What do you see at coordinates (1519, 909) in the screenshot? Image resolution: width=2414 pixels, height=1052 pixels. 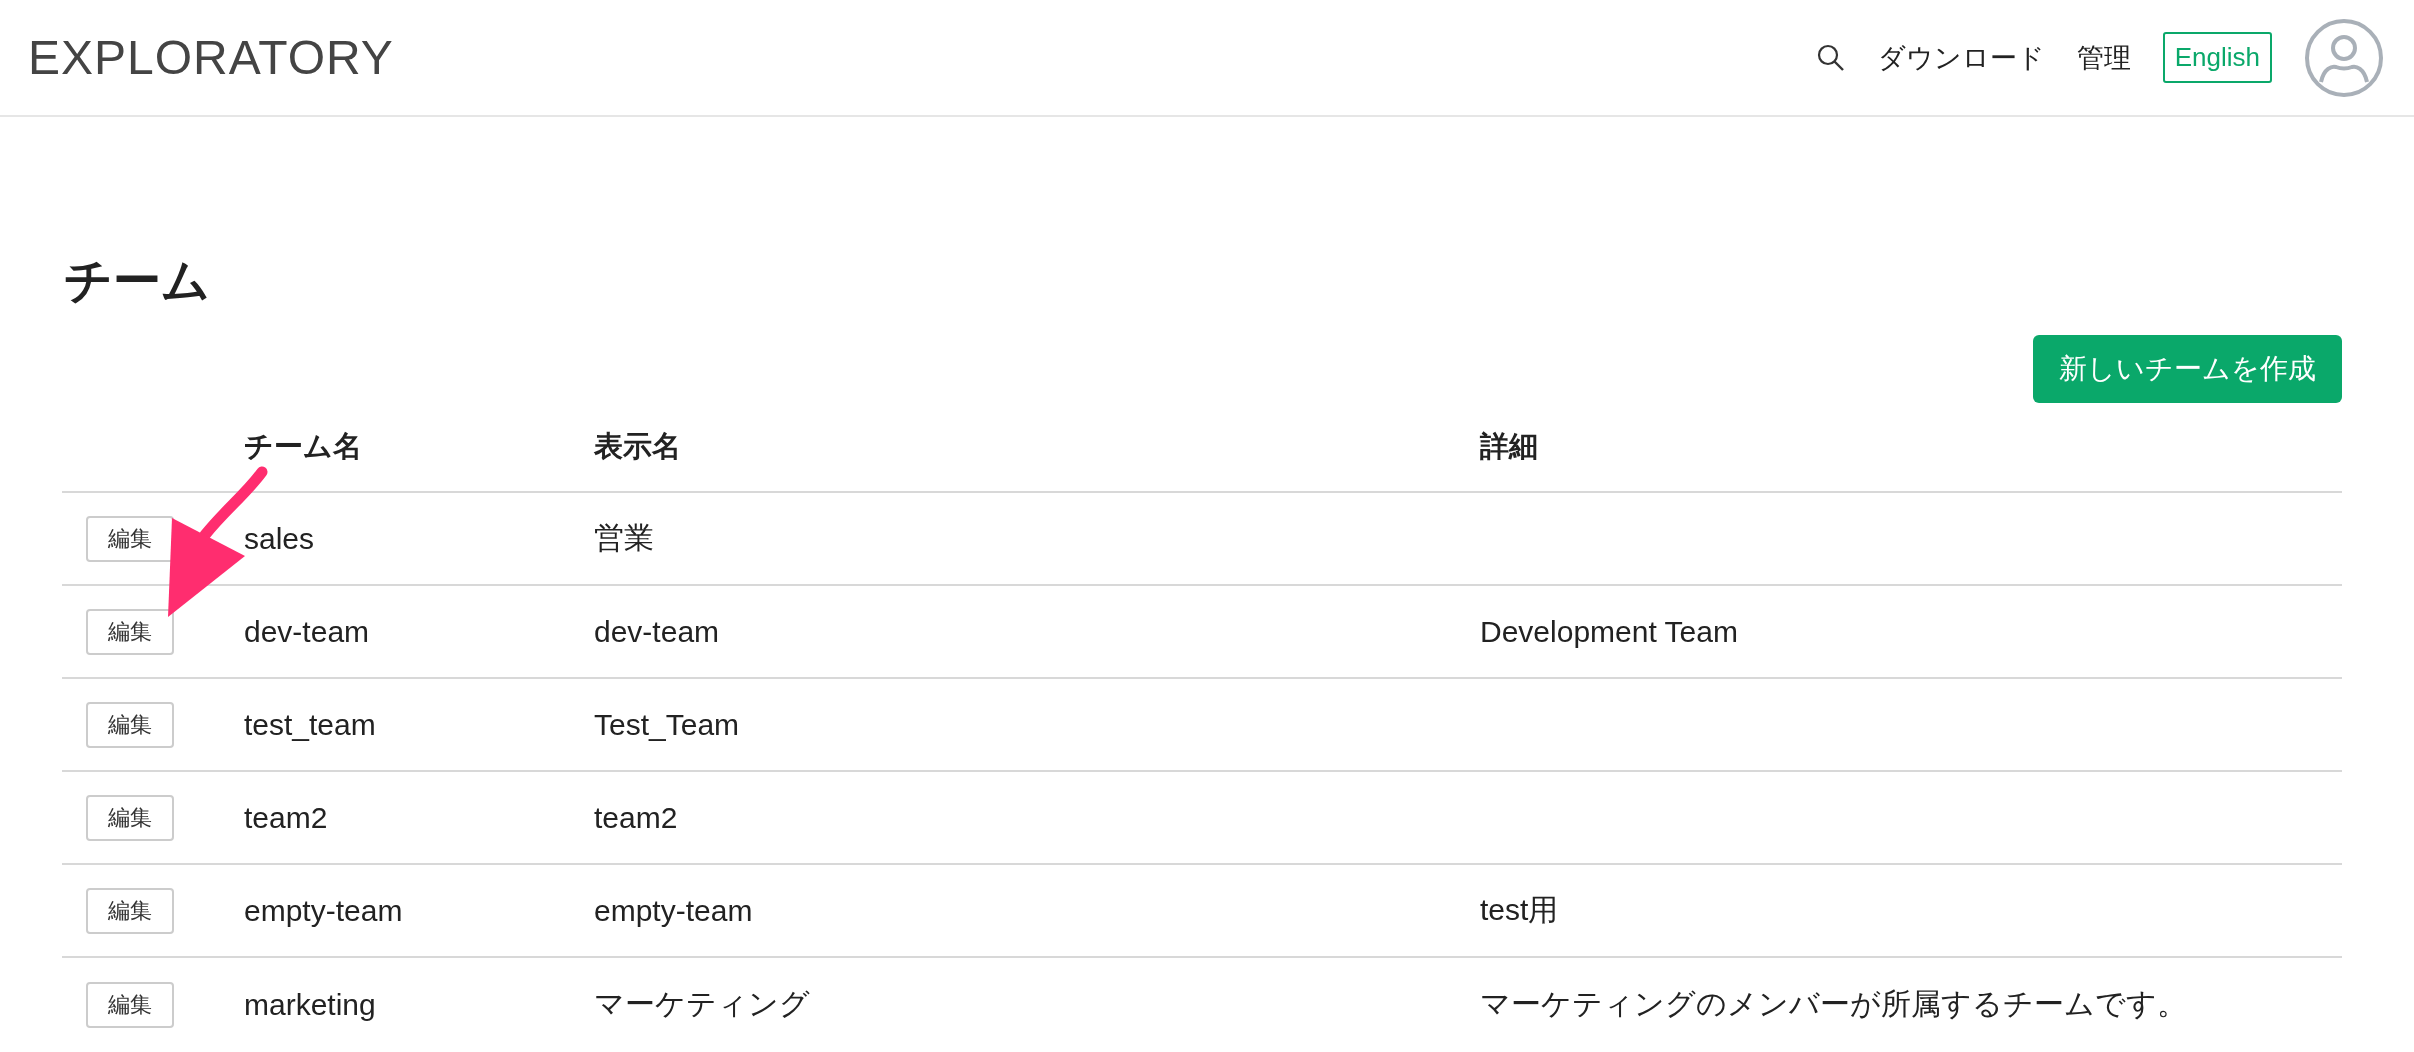 I see `team-details: test用` at bounding box center [1519, 909].